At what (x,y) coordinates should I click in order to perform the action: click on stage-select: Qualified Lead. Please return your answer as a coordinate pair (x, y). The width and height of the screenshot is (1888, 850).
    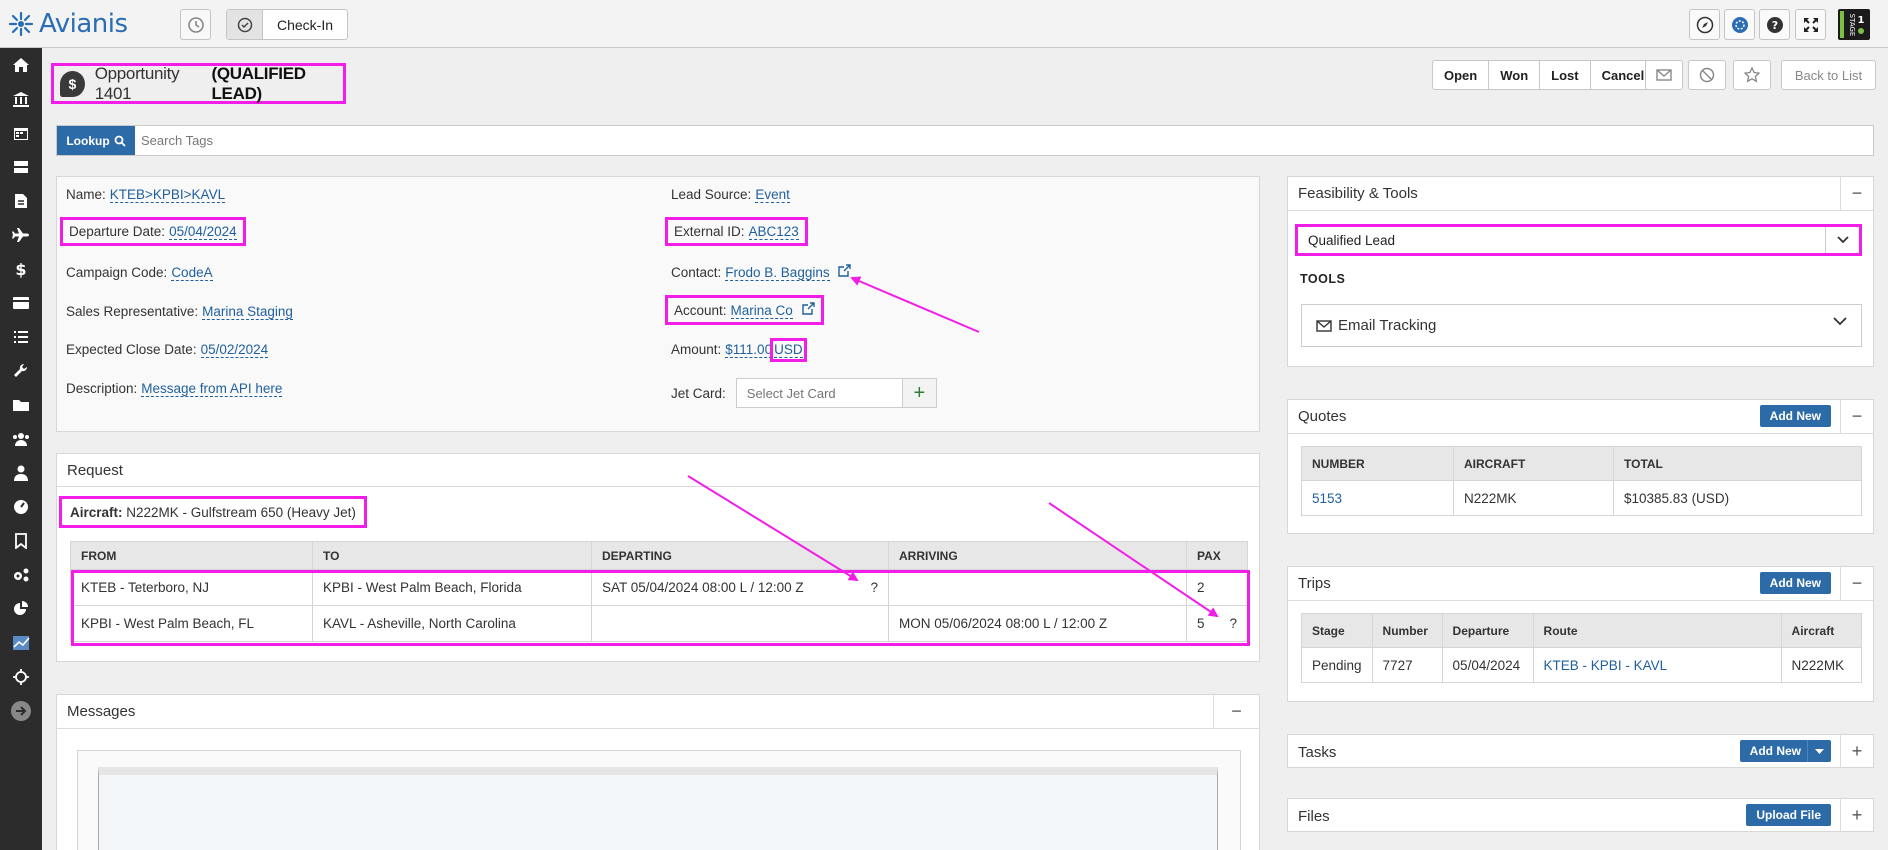
    Looking at the image, I should click on (1578, 240).